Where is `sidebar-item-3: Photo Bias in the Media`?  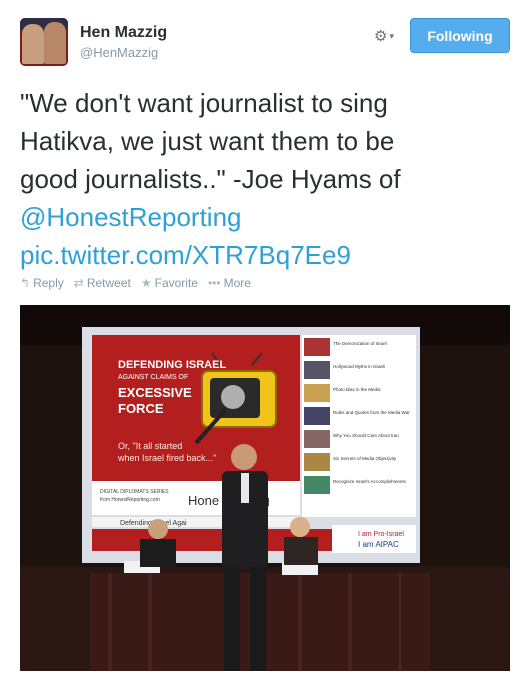 sidebar-item-3: Photo Bias in the Media is located at coordinates (357, 389).